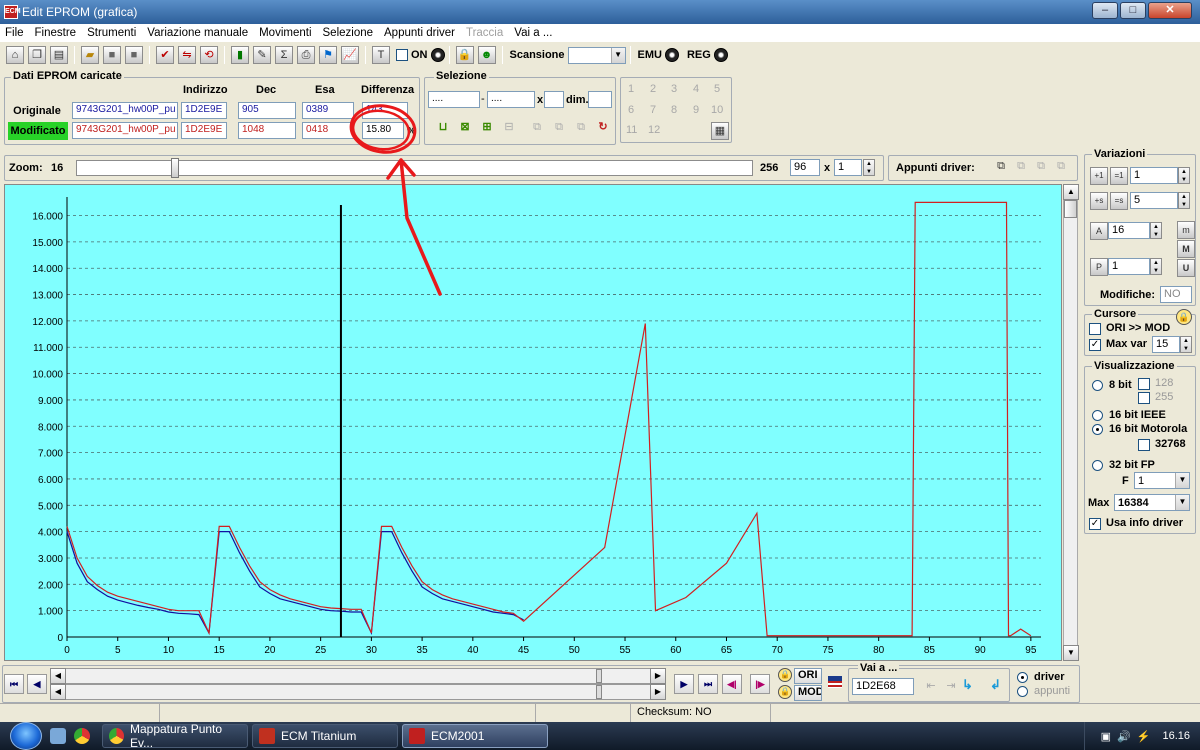 The height and width of the screenshot is (750, 1200). I want to click on clipboard-edit-icon: ⧉, so click(1041, 167).